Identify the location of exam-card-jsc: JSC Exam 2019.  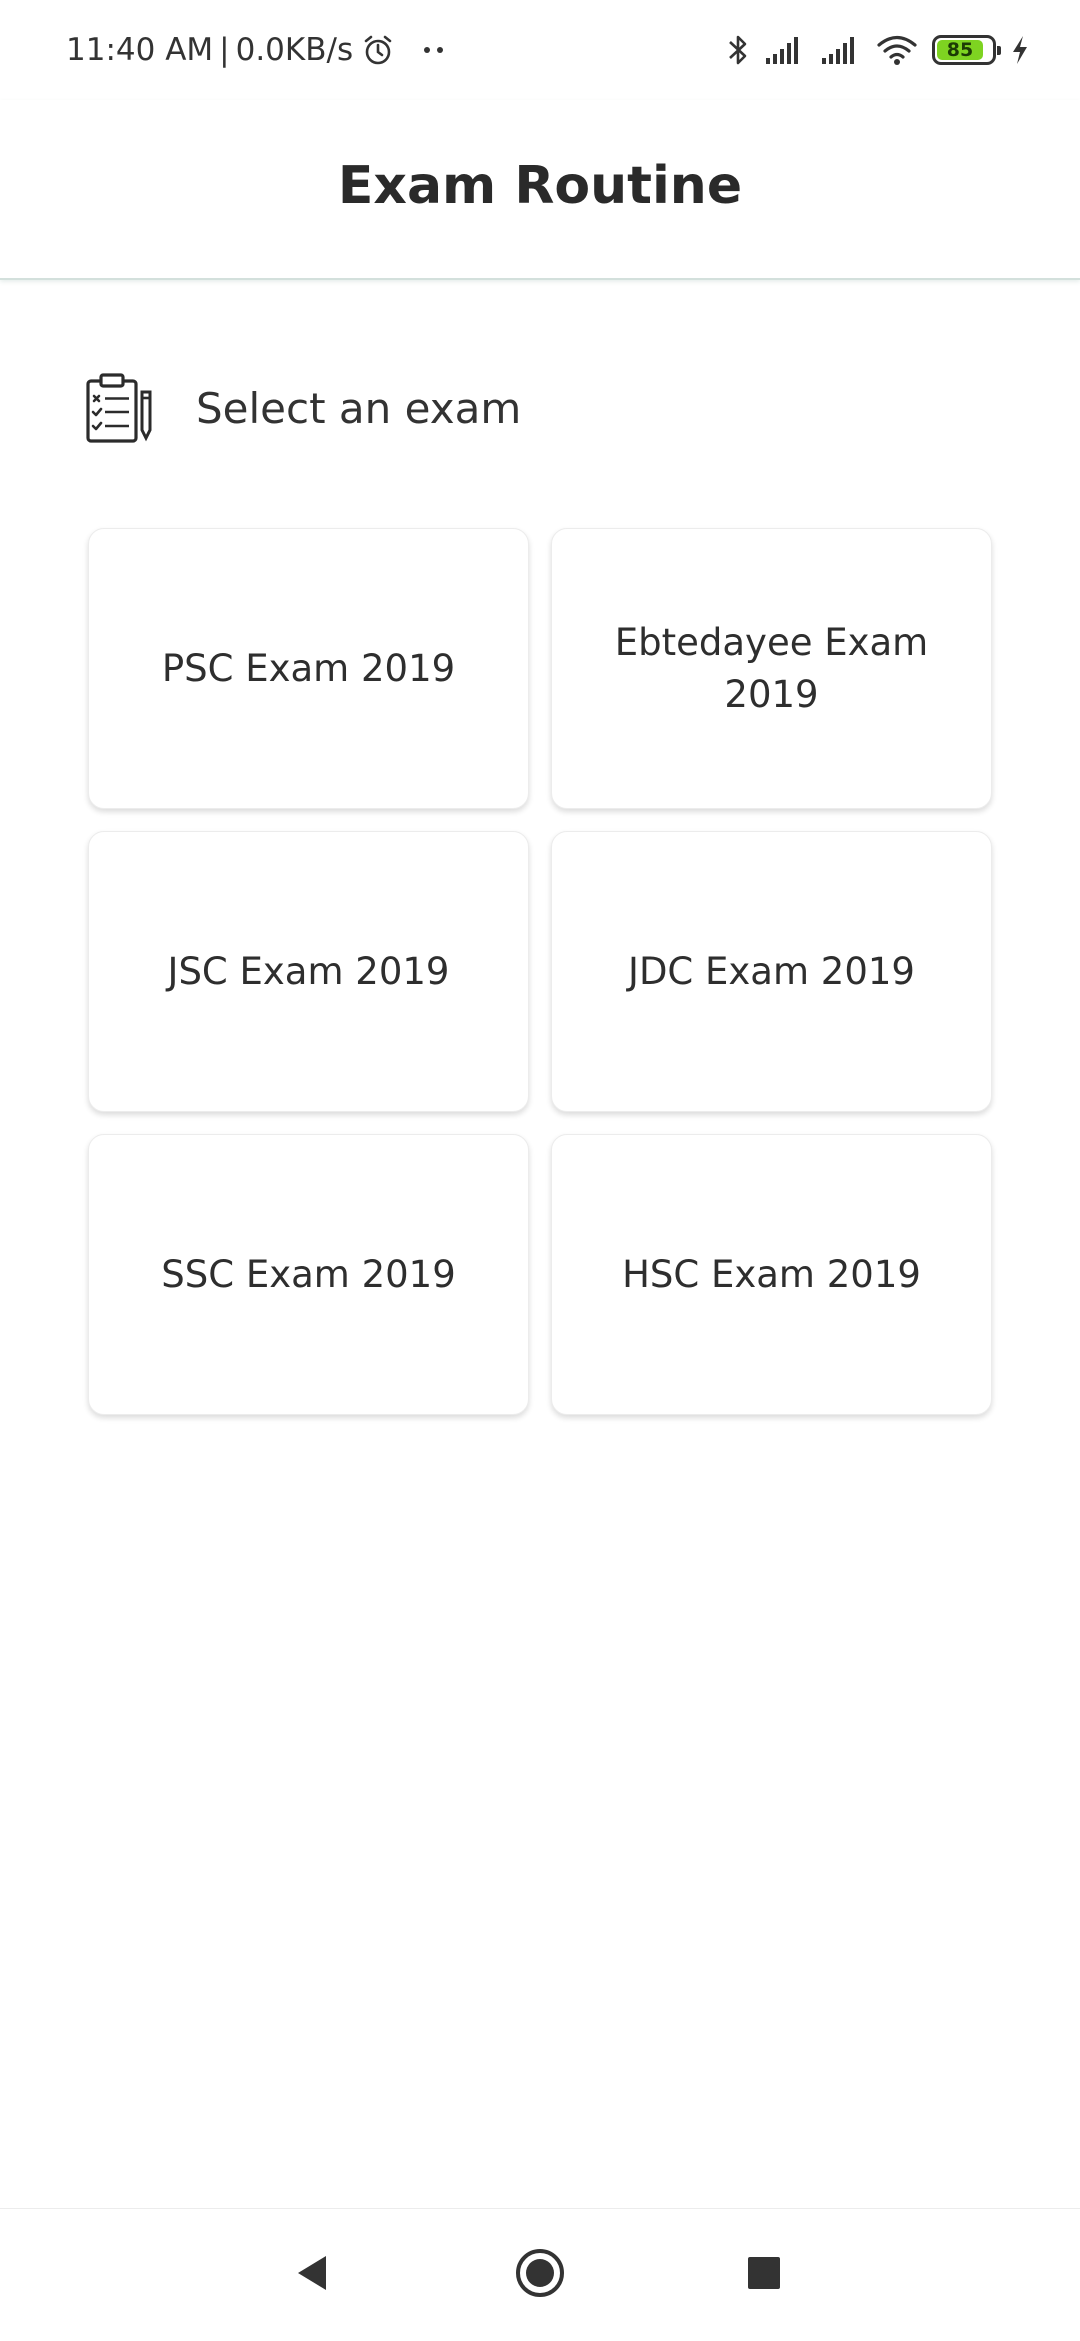
(308, 971).